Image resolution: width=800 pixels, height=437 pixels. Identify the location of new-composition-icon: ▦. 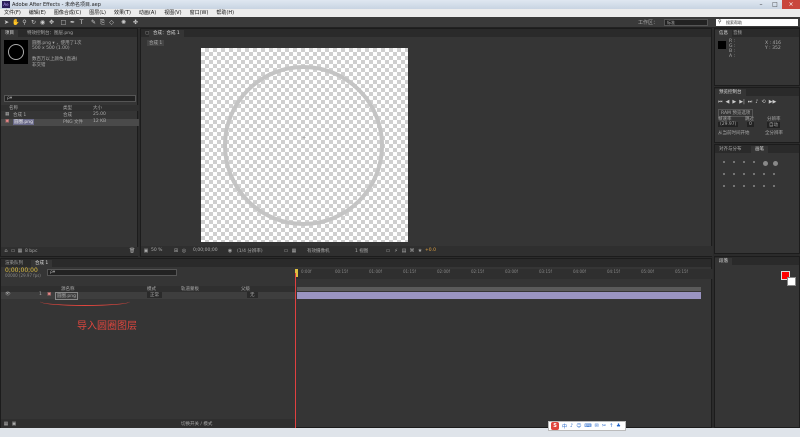
(20, 251).